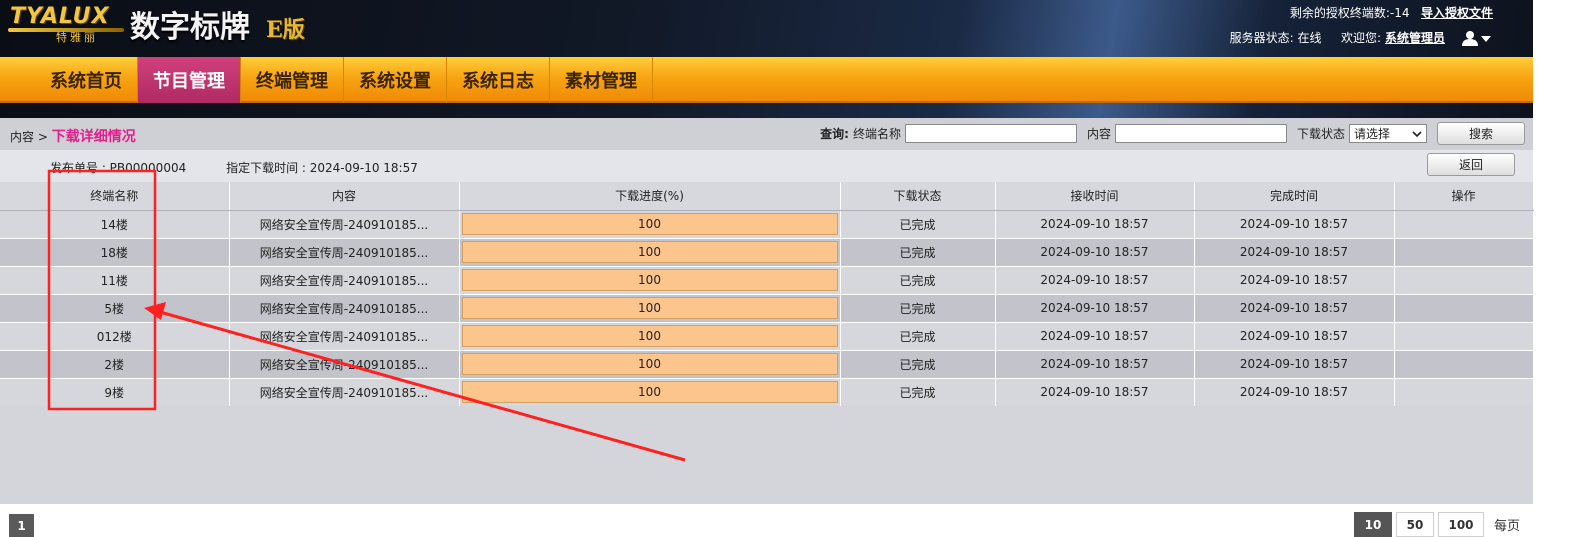 The height and width of the screenshot is (537, 1569). I want to click on page-size-100: 100, so click(1461, 524).